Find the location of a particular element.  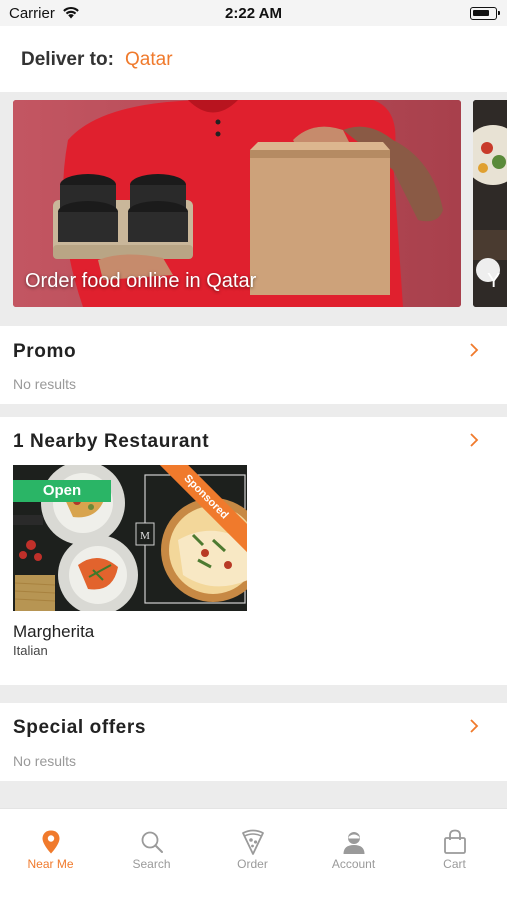

tab-label: Search is located at coordinates (151, 864).